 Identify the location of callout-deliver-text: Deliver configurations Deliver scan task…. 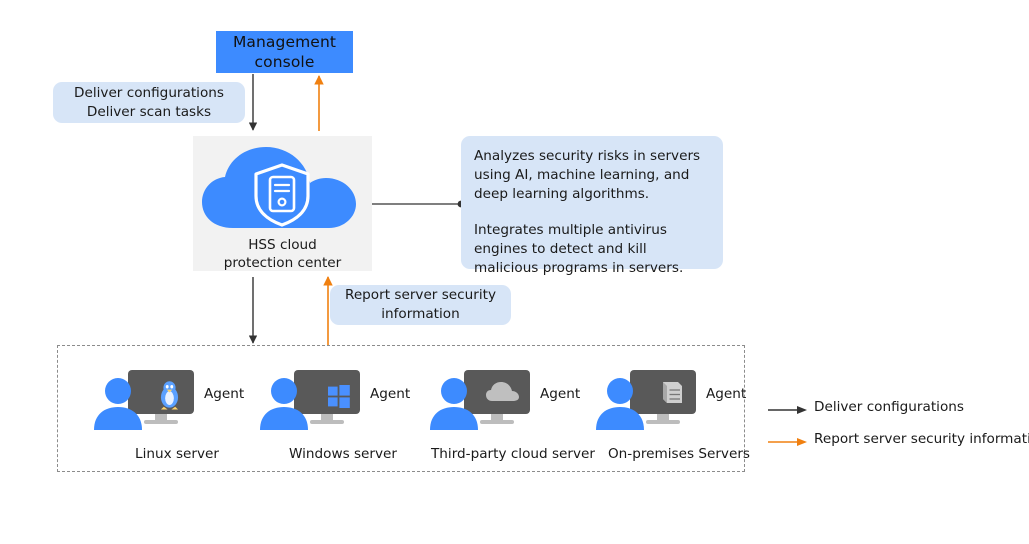
(149, 102).